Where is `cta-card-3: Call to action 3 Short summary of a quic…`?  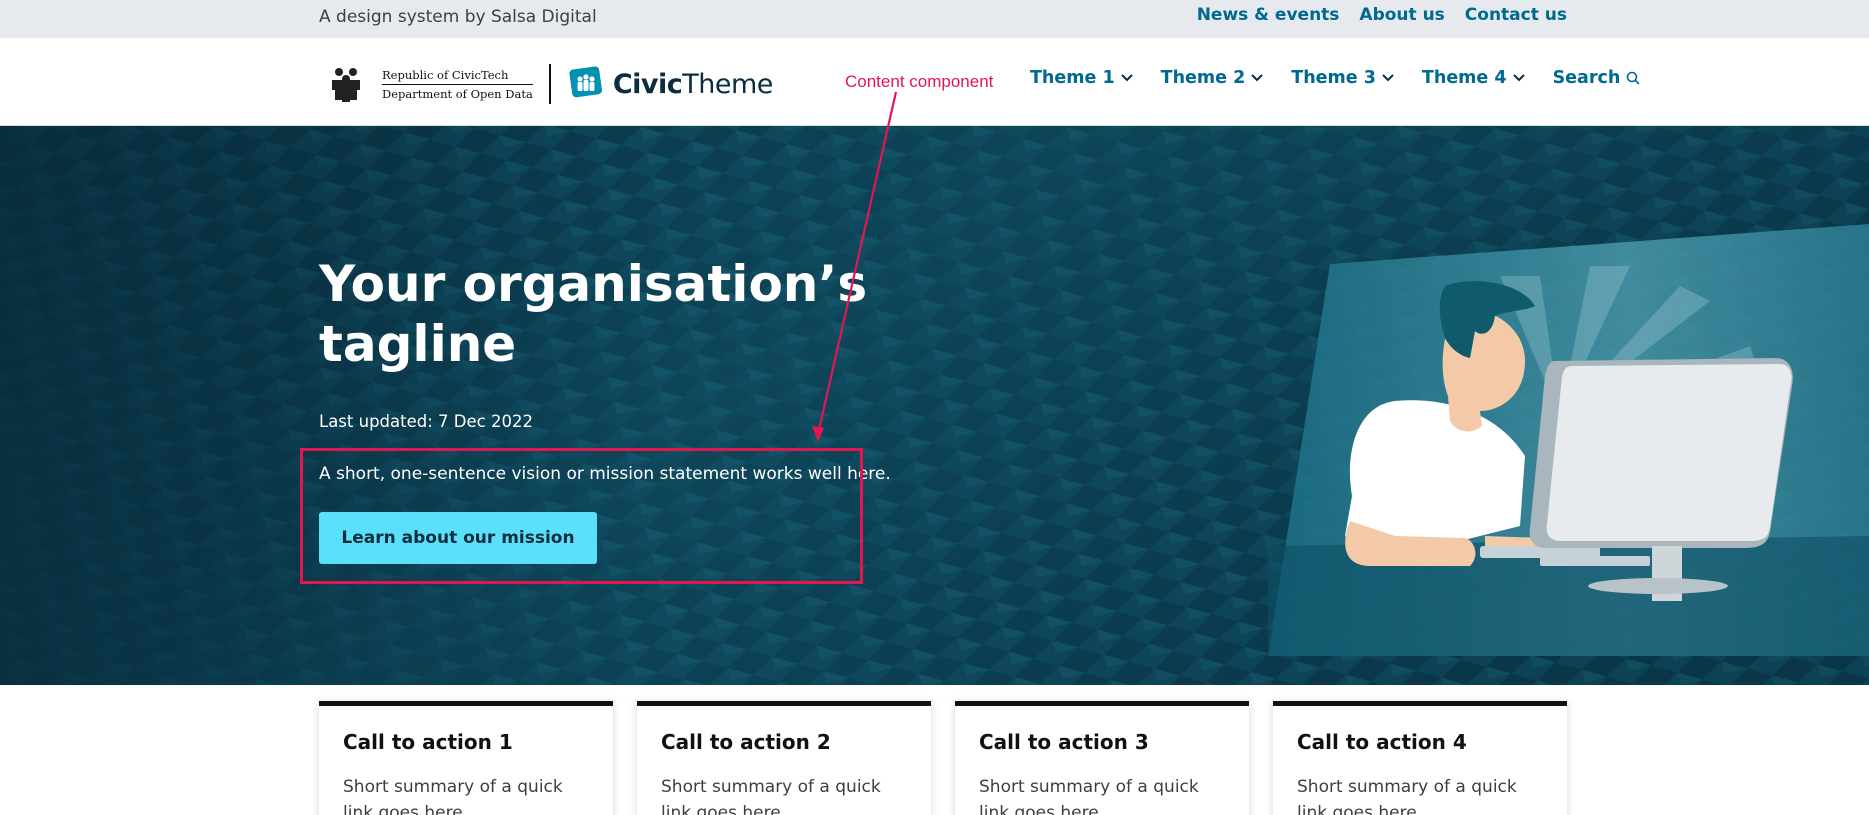
cta-card-3: Call to action 3 Short summary of a quic… is located at coordinates (1102, 758).